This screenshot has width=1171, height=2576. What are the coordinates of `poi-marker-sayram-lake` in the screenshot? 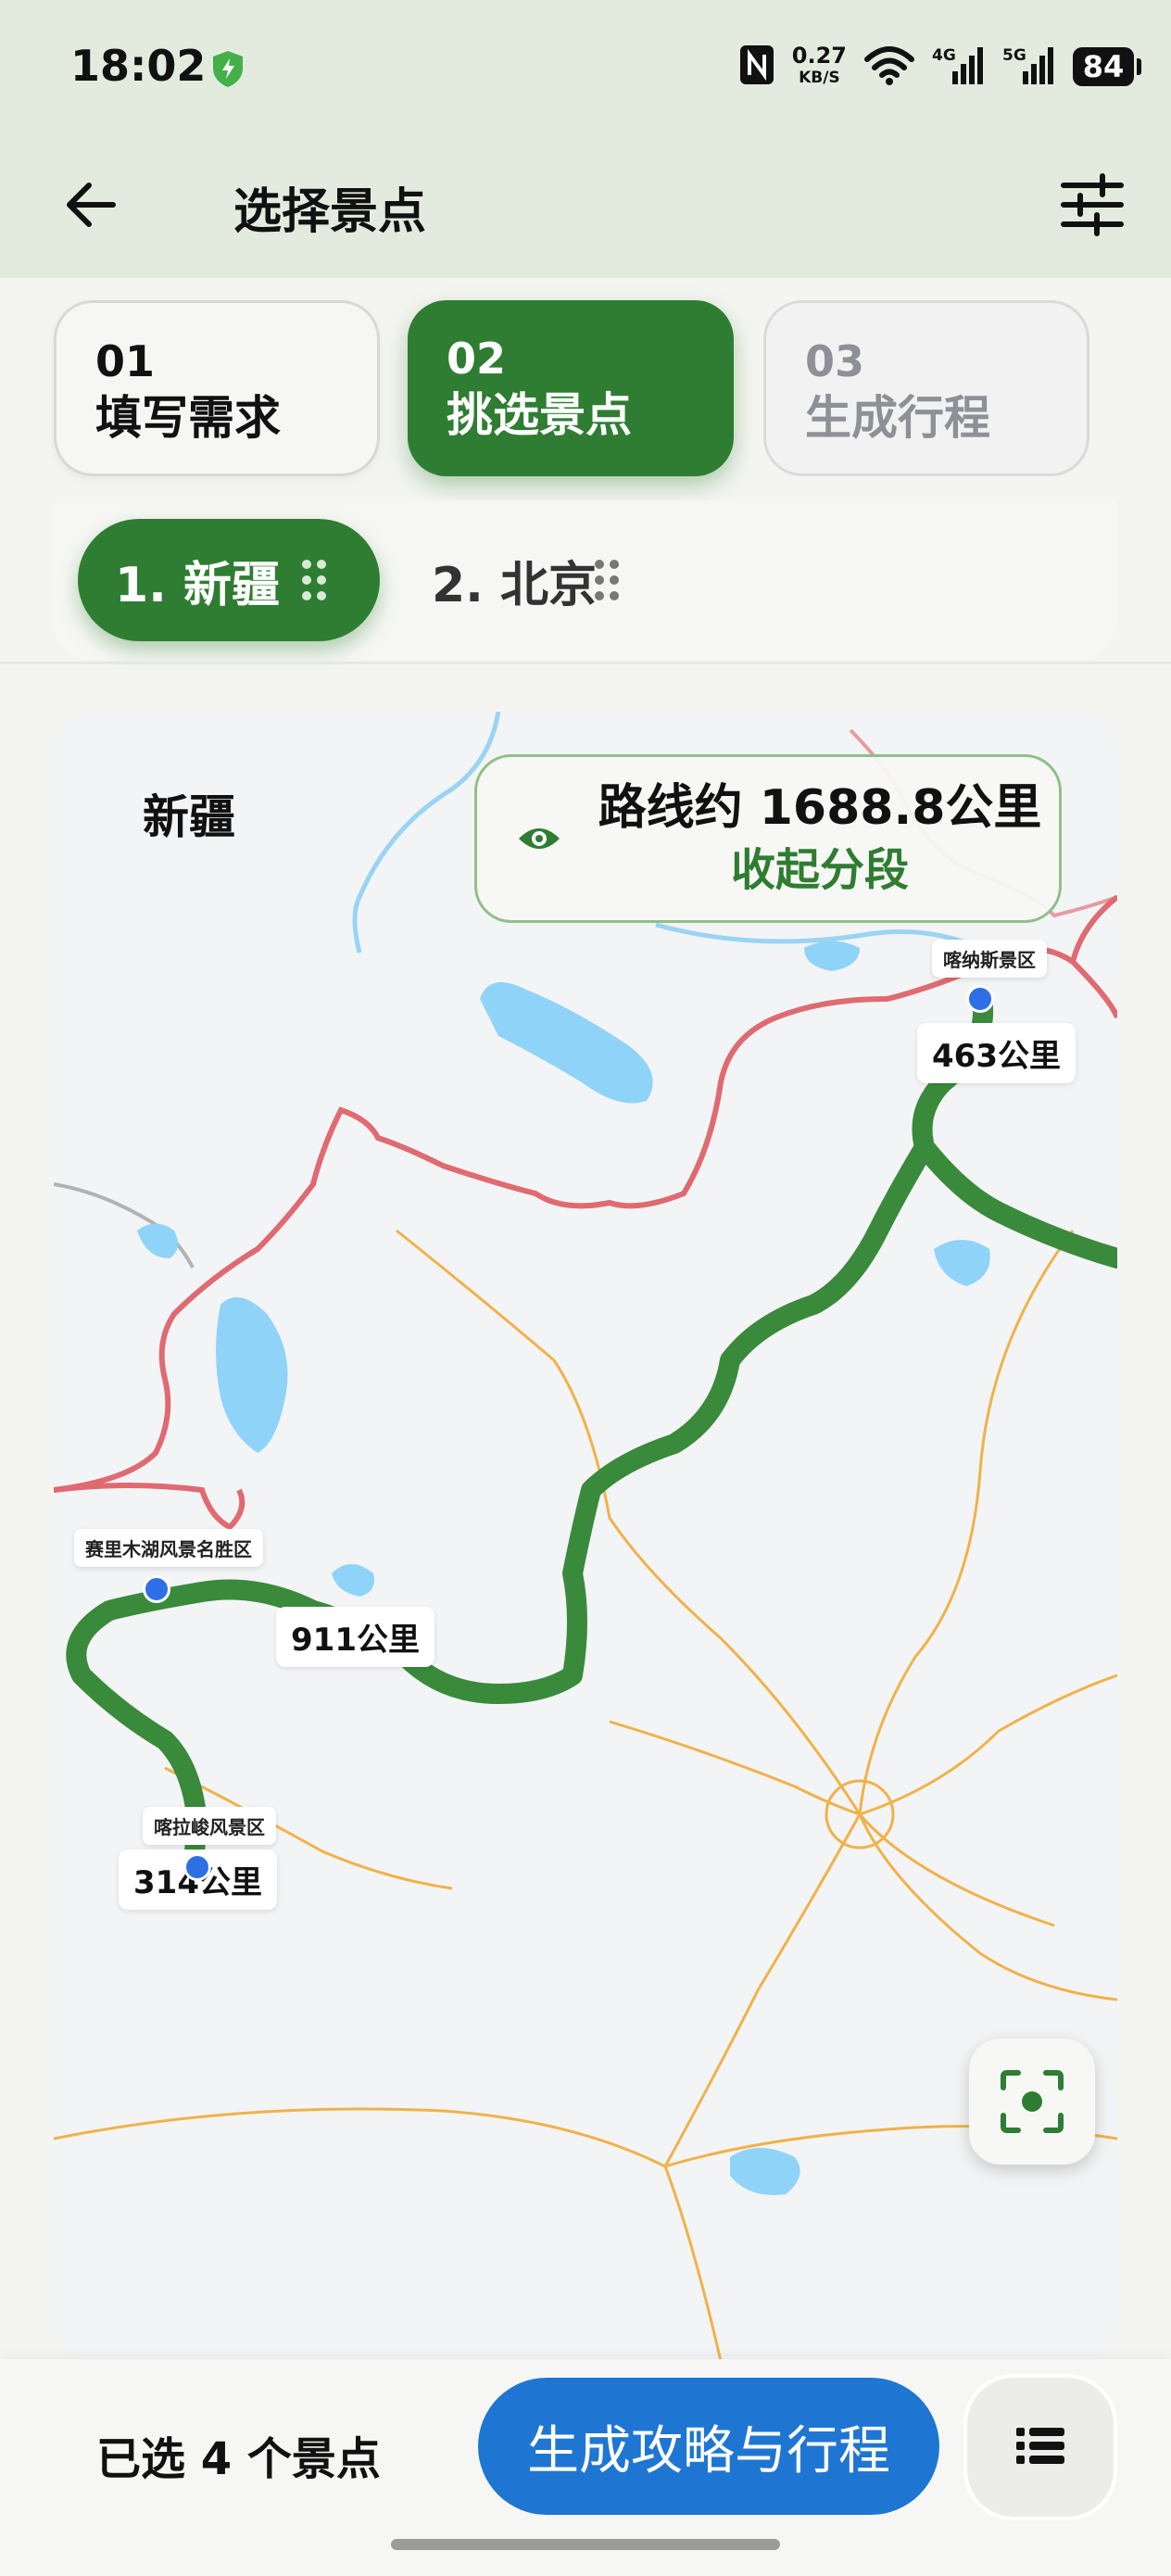 It's located at (156, 1589).